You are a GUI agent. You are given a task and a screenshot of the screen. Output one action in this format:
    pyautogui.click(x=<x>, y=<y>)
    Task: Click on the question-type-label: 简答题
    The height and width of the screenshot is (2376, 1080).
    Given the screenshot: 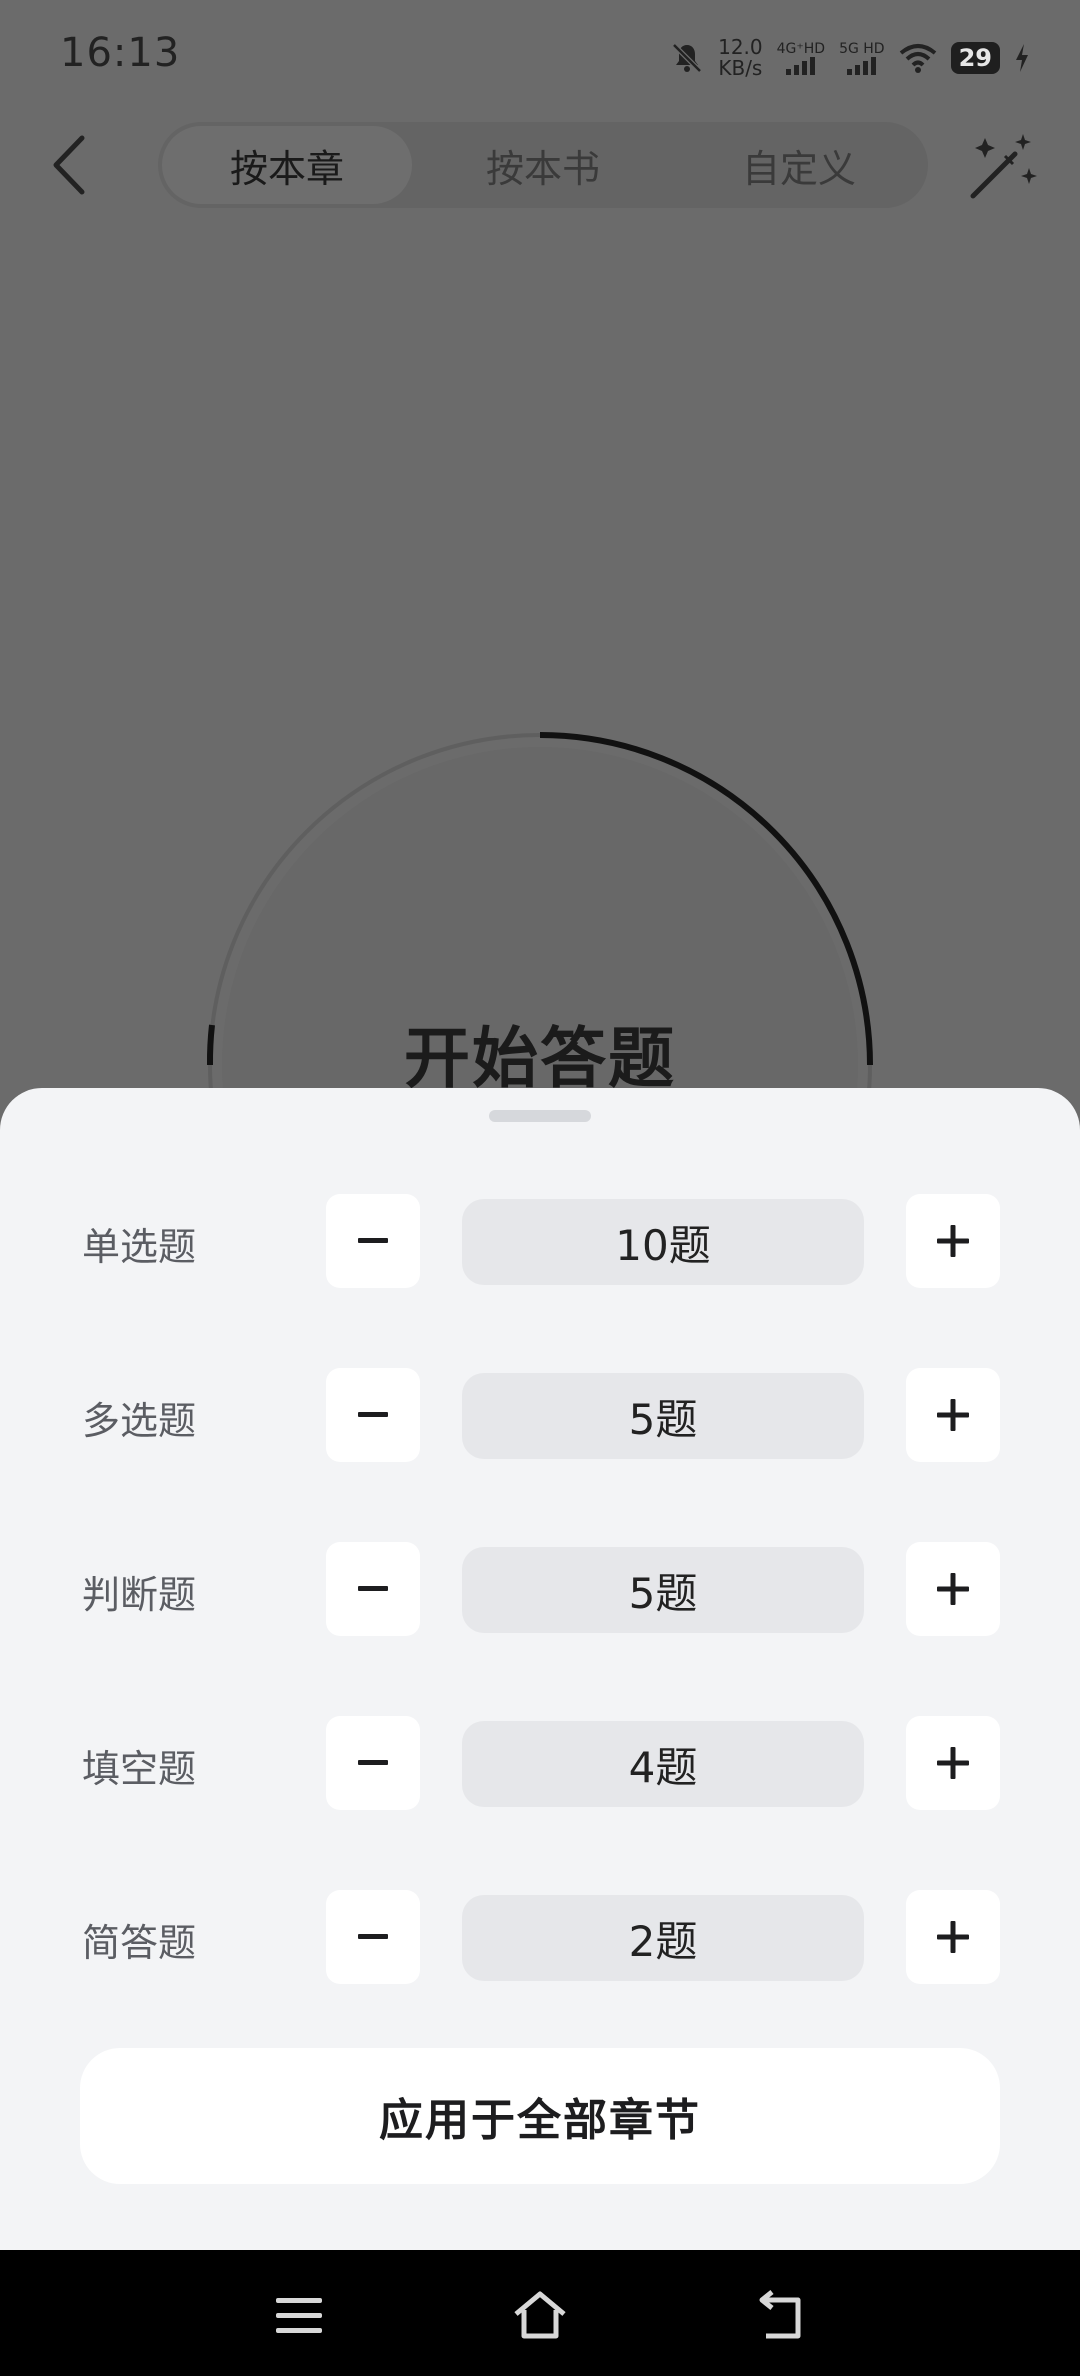 What is the action you would take?
    pyautogui.click(x=139, y=1943)
    